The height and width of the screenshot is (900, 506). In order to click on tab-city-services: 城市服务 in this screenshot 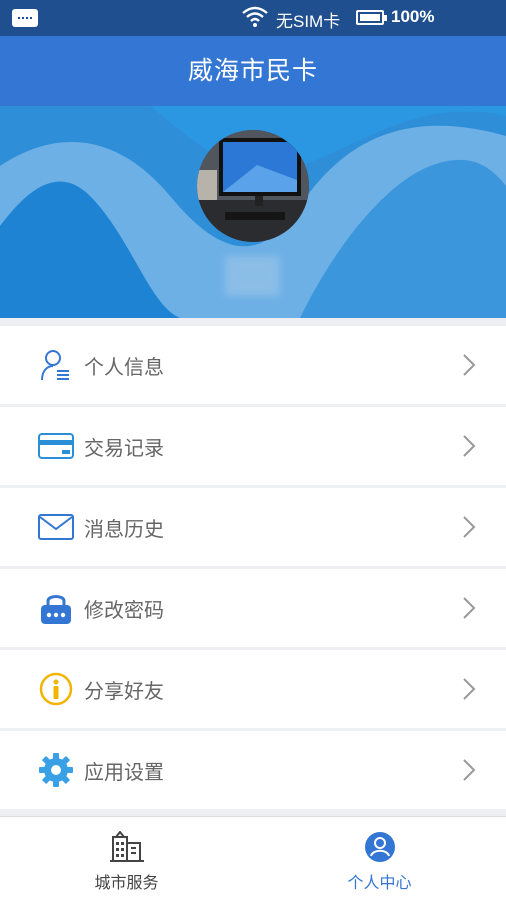, I will do `click(126, 858)`.